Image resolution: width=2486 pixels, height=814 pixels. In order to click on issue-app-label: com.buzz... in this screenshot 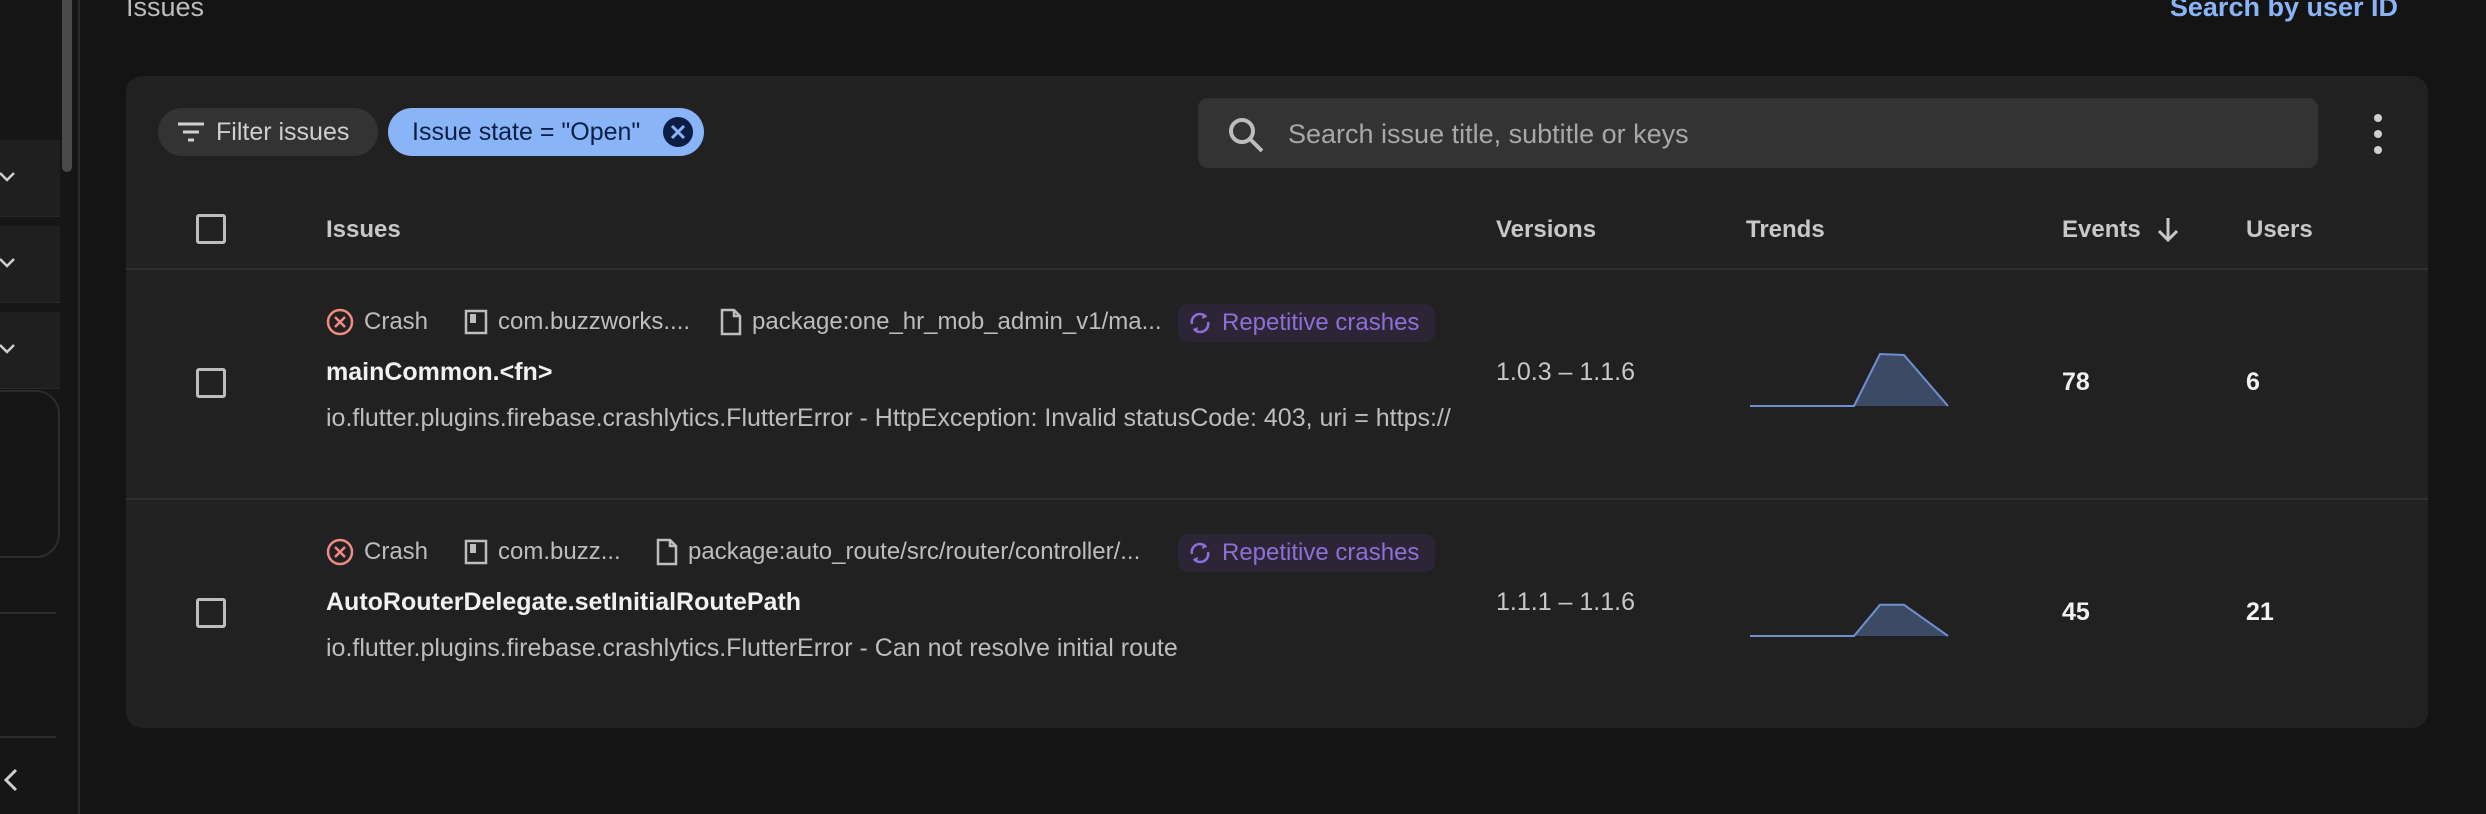, I will do `click(559, 551)`.